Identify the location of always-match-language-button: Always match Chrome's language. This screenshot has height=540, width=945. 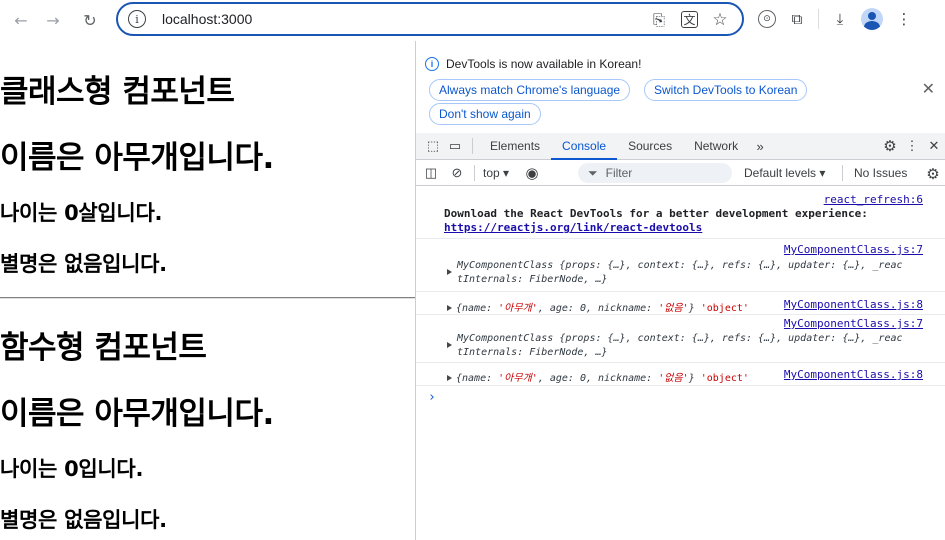
(530, 90).